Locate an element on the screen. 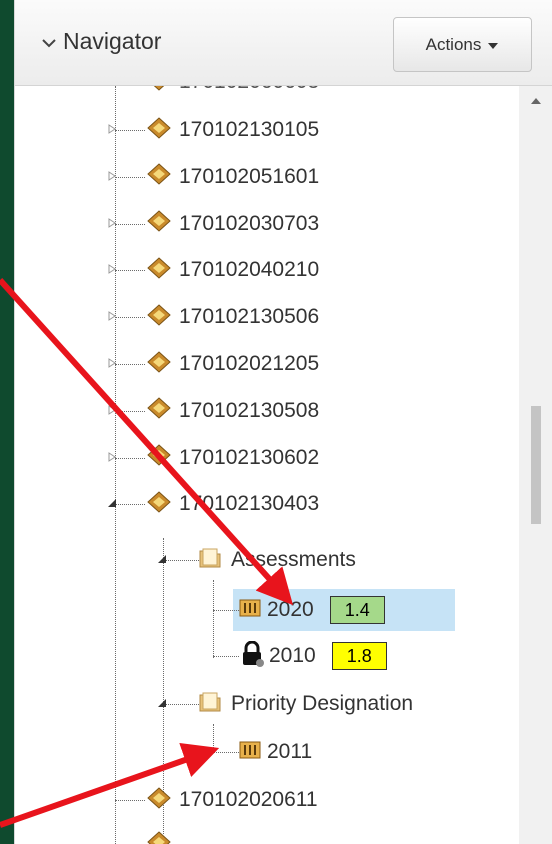 Image resolution: width=552 pixels, height=844 pixels. site-label: 170102040210 is located at coordinates (249, 270).